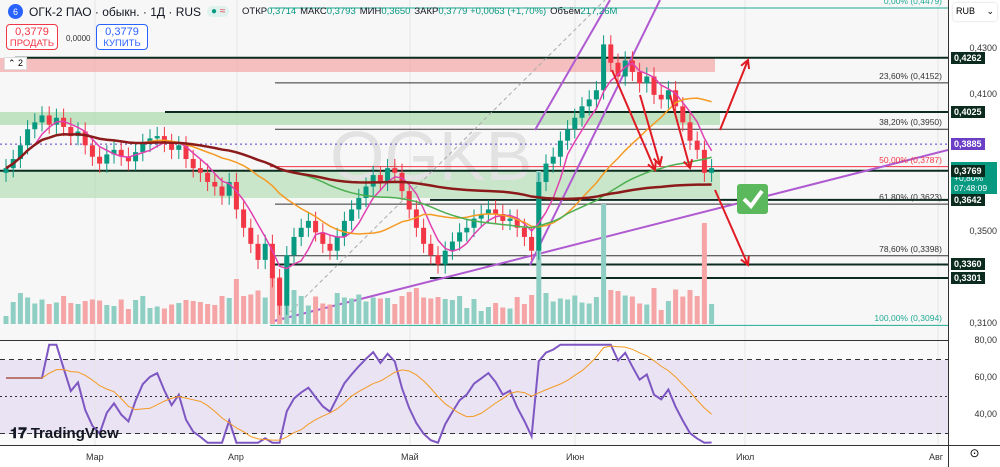  I want to click on ohlc-value: 0,3714, so click(282, 11).